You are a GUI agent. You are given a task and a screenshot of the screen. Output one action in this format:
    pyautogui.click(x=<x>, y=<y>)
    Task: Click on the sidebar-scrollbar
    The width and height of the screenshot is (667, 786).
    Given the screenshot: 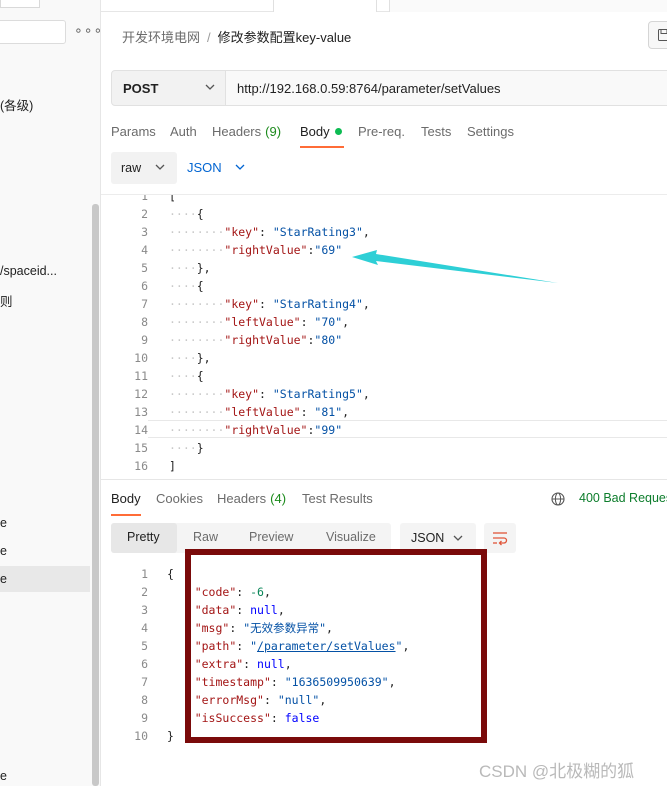 What is the action you would take?
    pyautogui.click(x=95, y=495)
    